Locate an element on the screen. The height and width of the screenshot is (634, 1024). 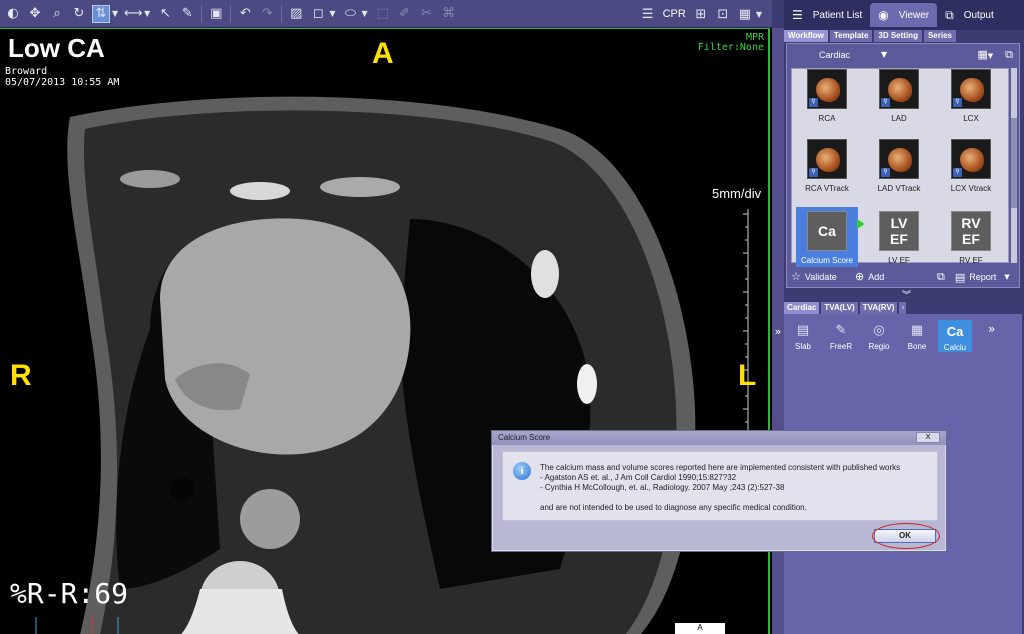
pointer-icon: ↖ is located at coordinates (165, 14).